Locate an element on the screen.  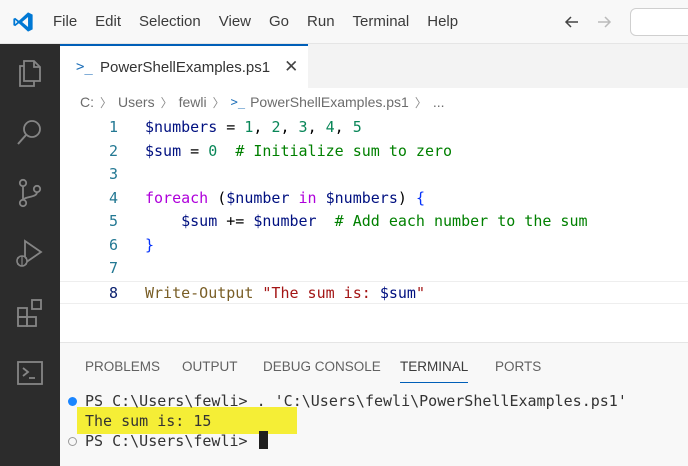
code-token: # Initialize sum to zero is located at coordinates (344, 150).